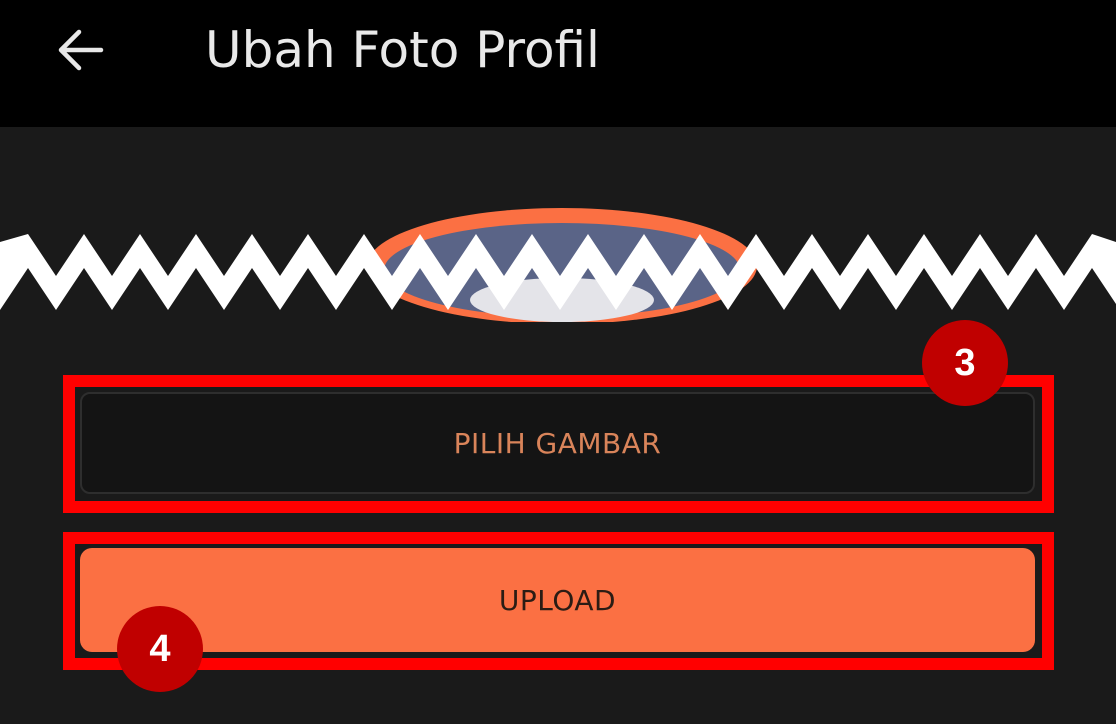 The height and width of the screenshot is (724, 1116). What do you see at coordinates (160, 649) in the screenshot?
I see `step-marker-4: 4` at bounding box center [160, 649].